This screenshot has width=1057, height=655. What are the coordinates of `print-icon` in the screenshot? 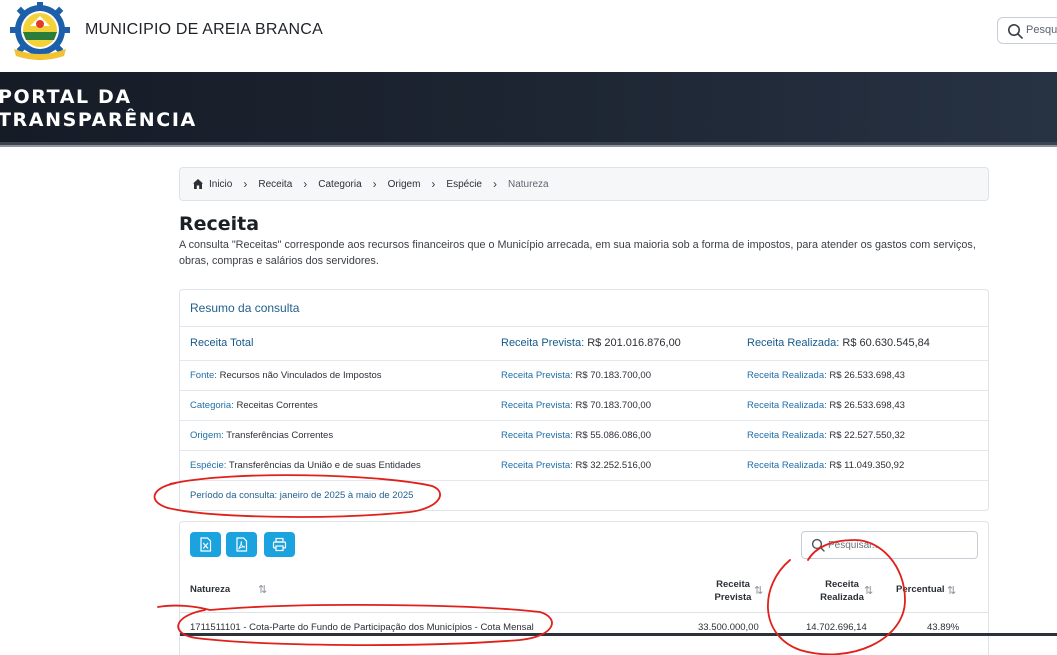 It's located at (279, 544).